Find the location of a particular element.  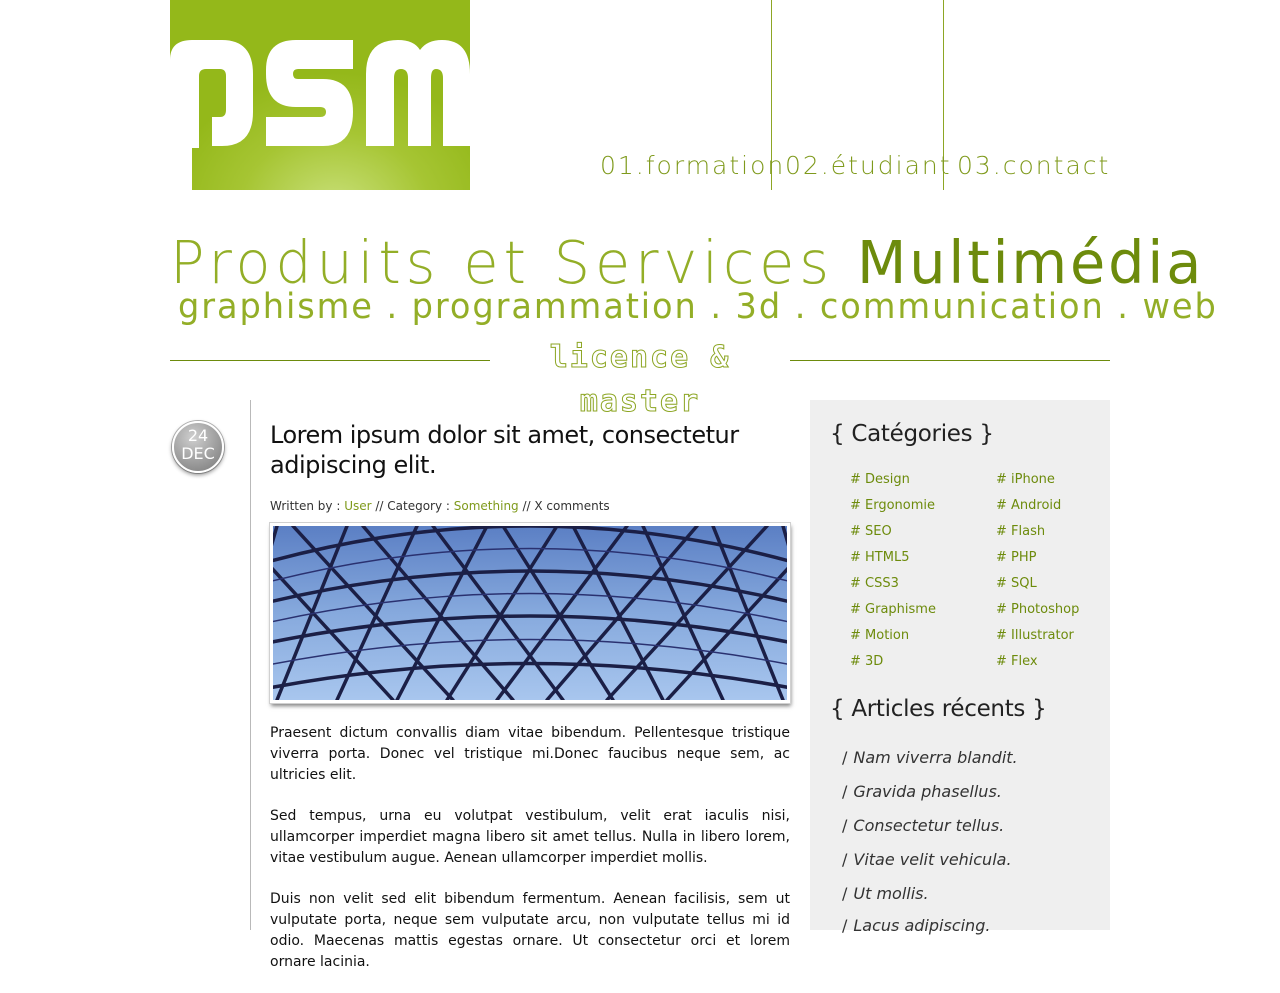

categories-heading: { Catégories } is located at coordinates (912, 434).